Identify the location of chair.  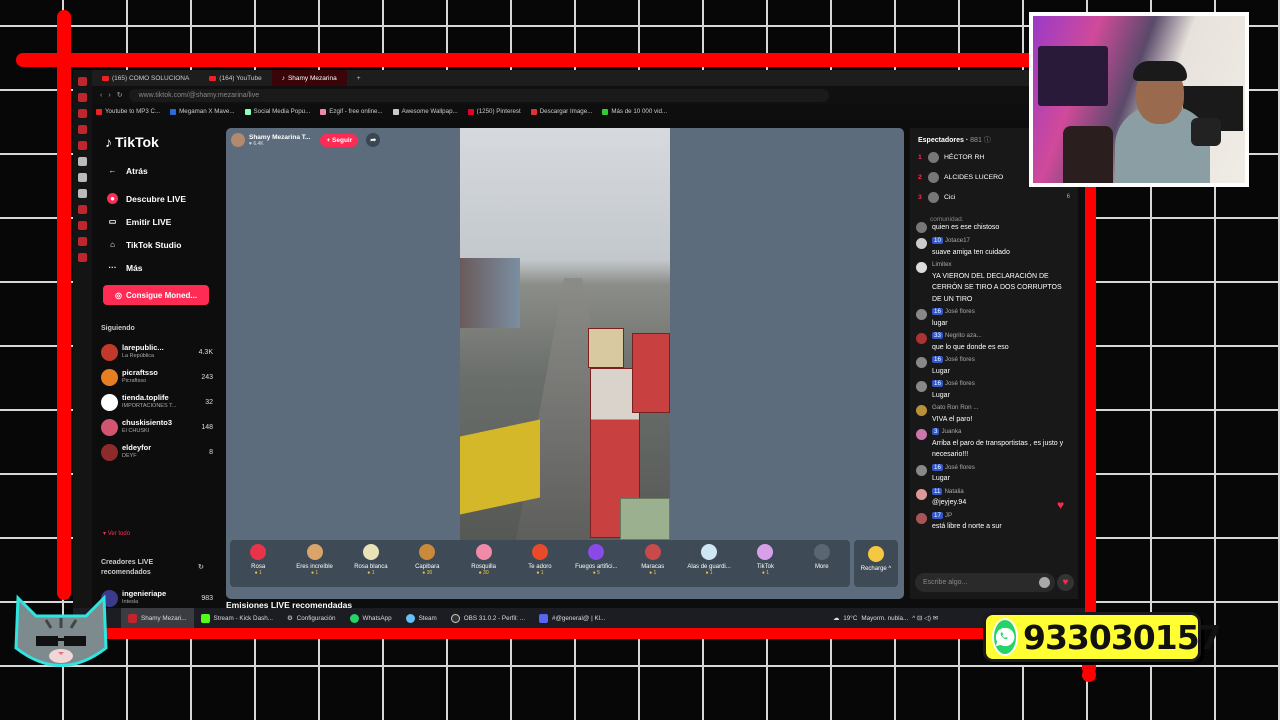
(1088, 154).